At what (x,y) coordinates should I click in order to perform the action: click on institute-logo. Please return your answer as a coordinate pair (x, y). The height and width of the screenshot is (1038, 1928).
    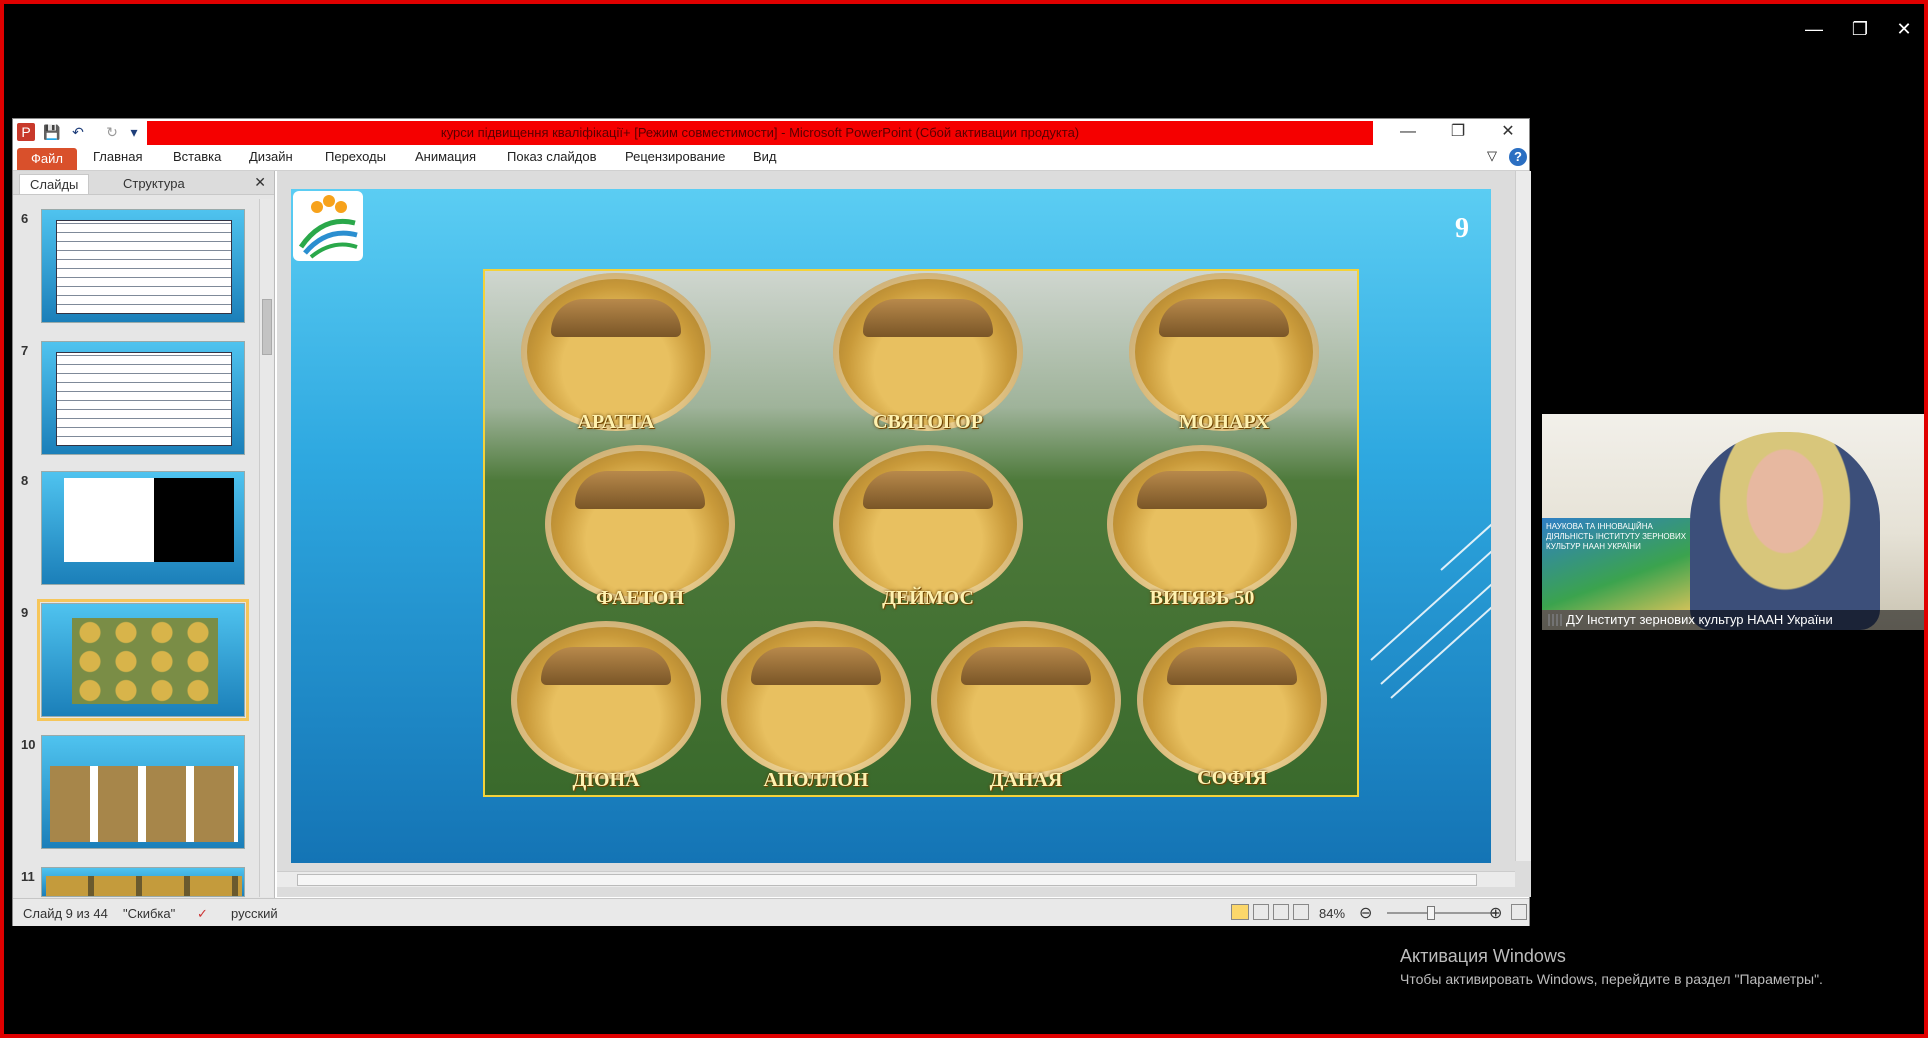
    Looking at the image, I should click on (328, 226).